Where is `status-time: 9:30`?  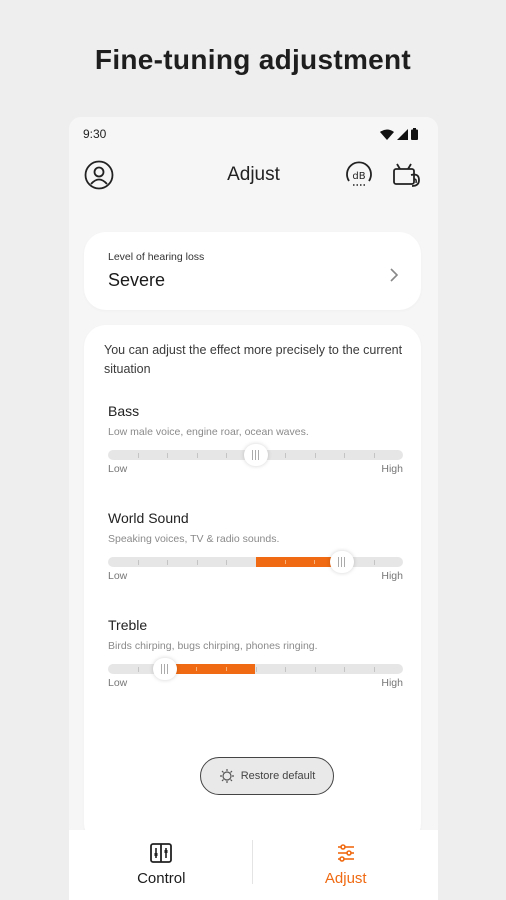 status-time: 9:30 is located at coordinates (95, 134).